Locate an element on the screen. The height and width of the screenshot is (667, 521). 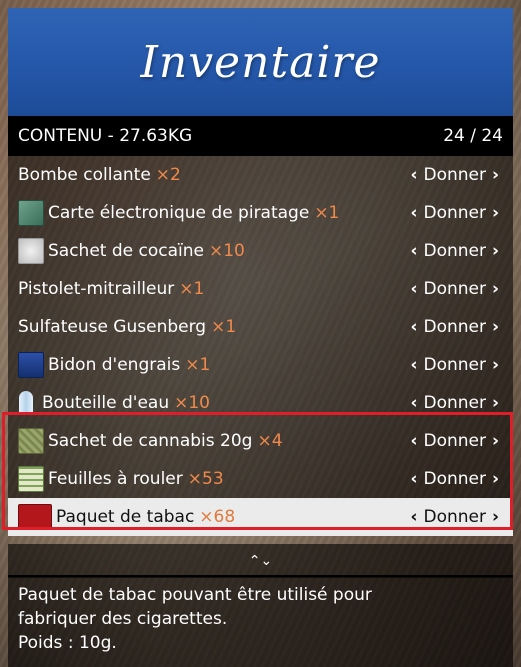
list-item-selected: Paquet de tabac ×68 ‹ Donner › is located at coordinates (260, 517).